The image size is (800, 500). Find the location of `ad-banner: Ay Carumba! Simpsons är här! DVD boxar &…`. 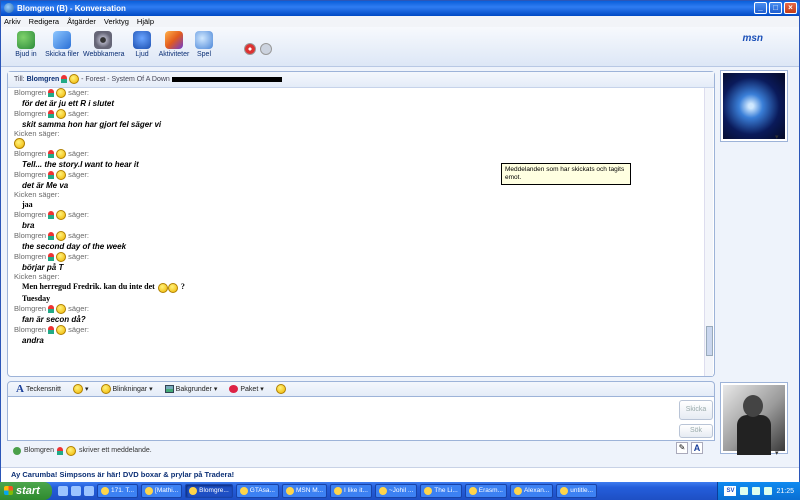

ad-banner: Ay Carumba! Simpsons är här! DVD boxar &… is located at coordinates (400, 475).